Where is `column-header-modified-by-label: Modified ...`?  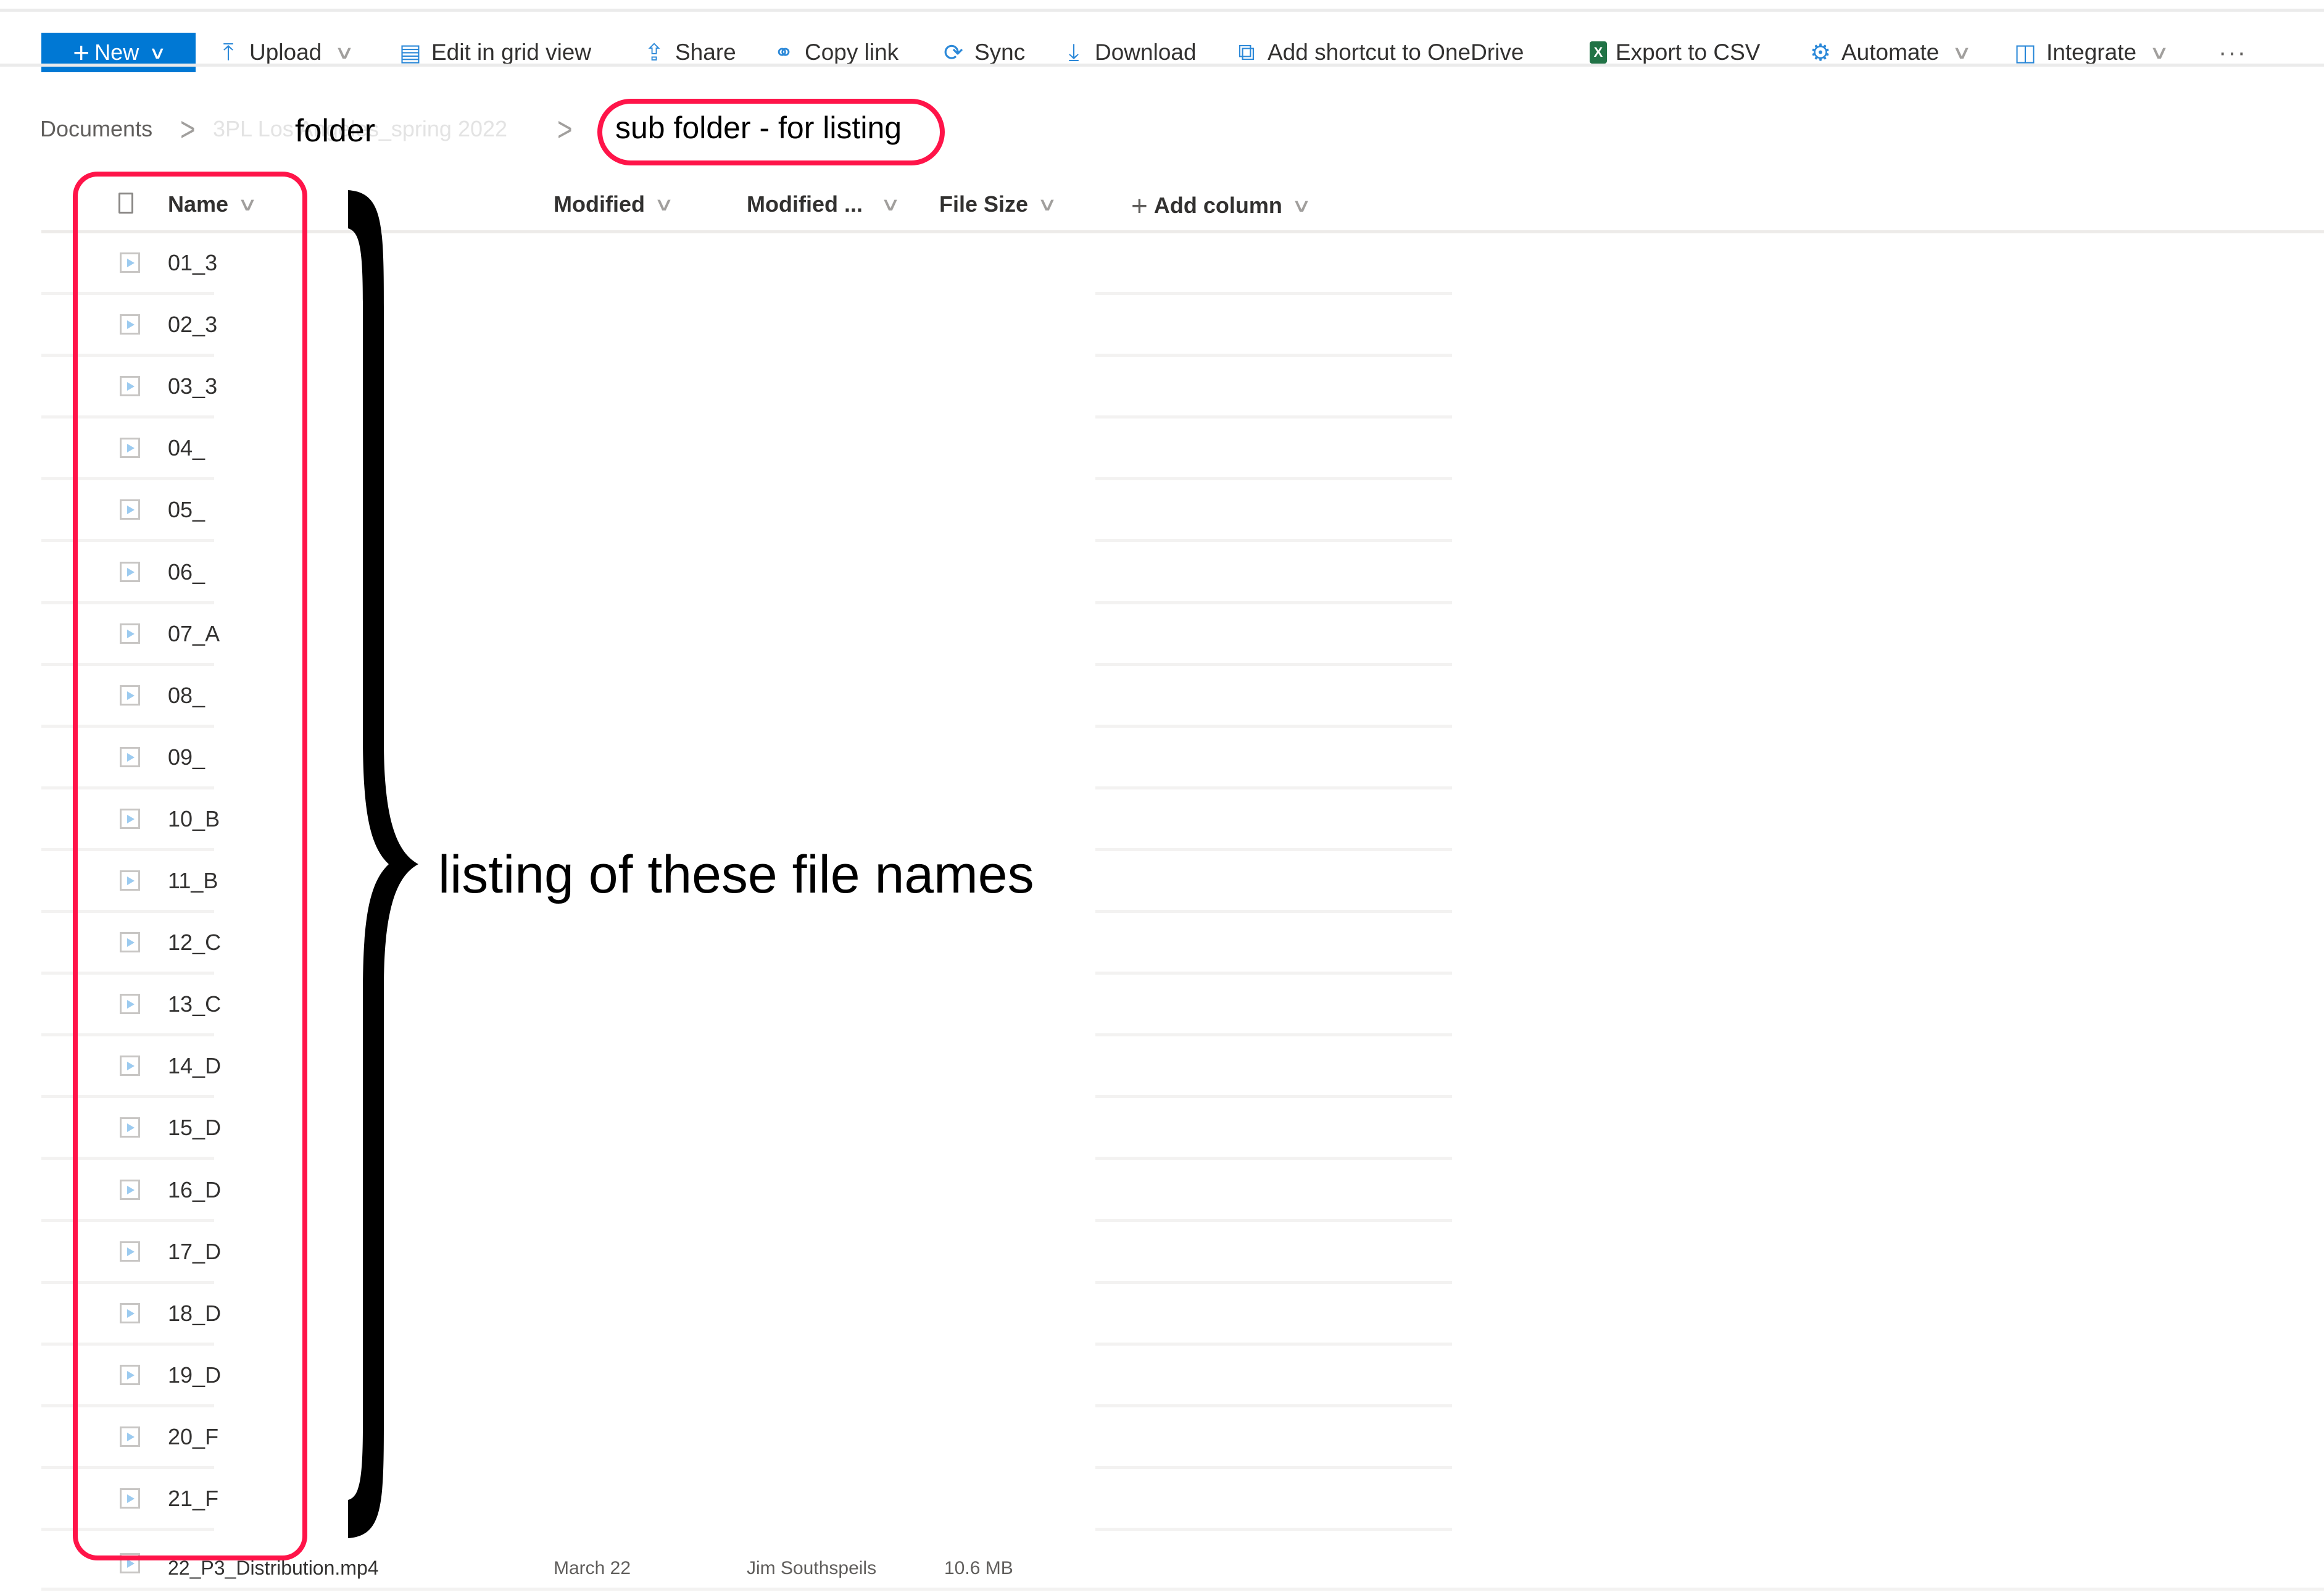 column-header-modified-by-label: Modified ... is located at coordinates (805, 204).